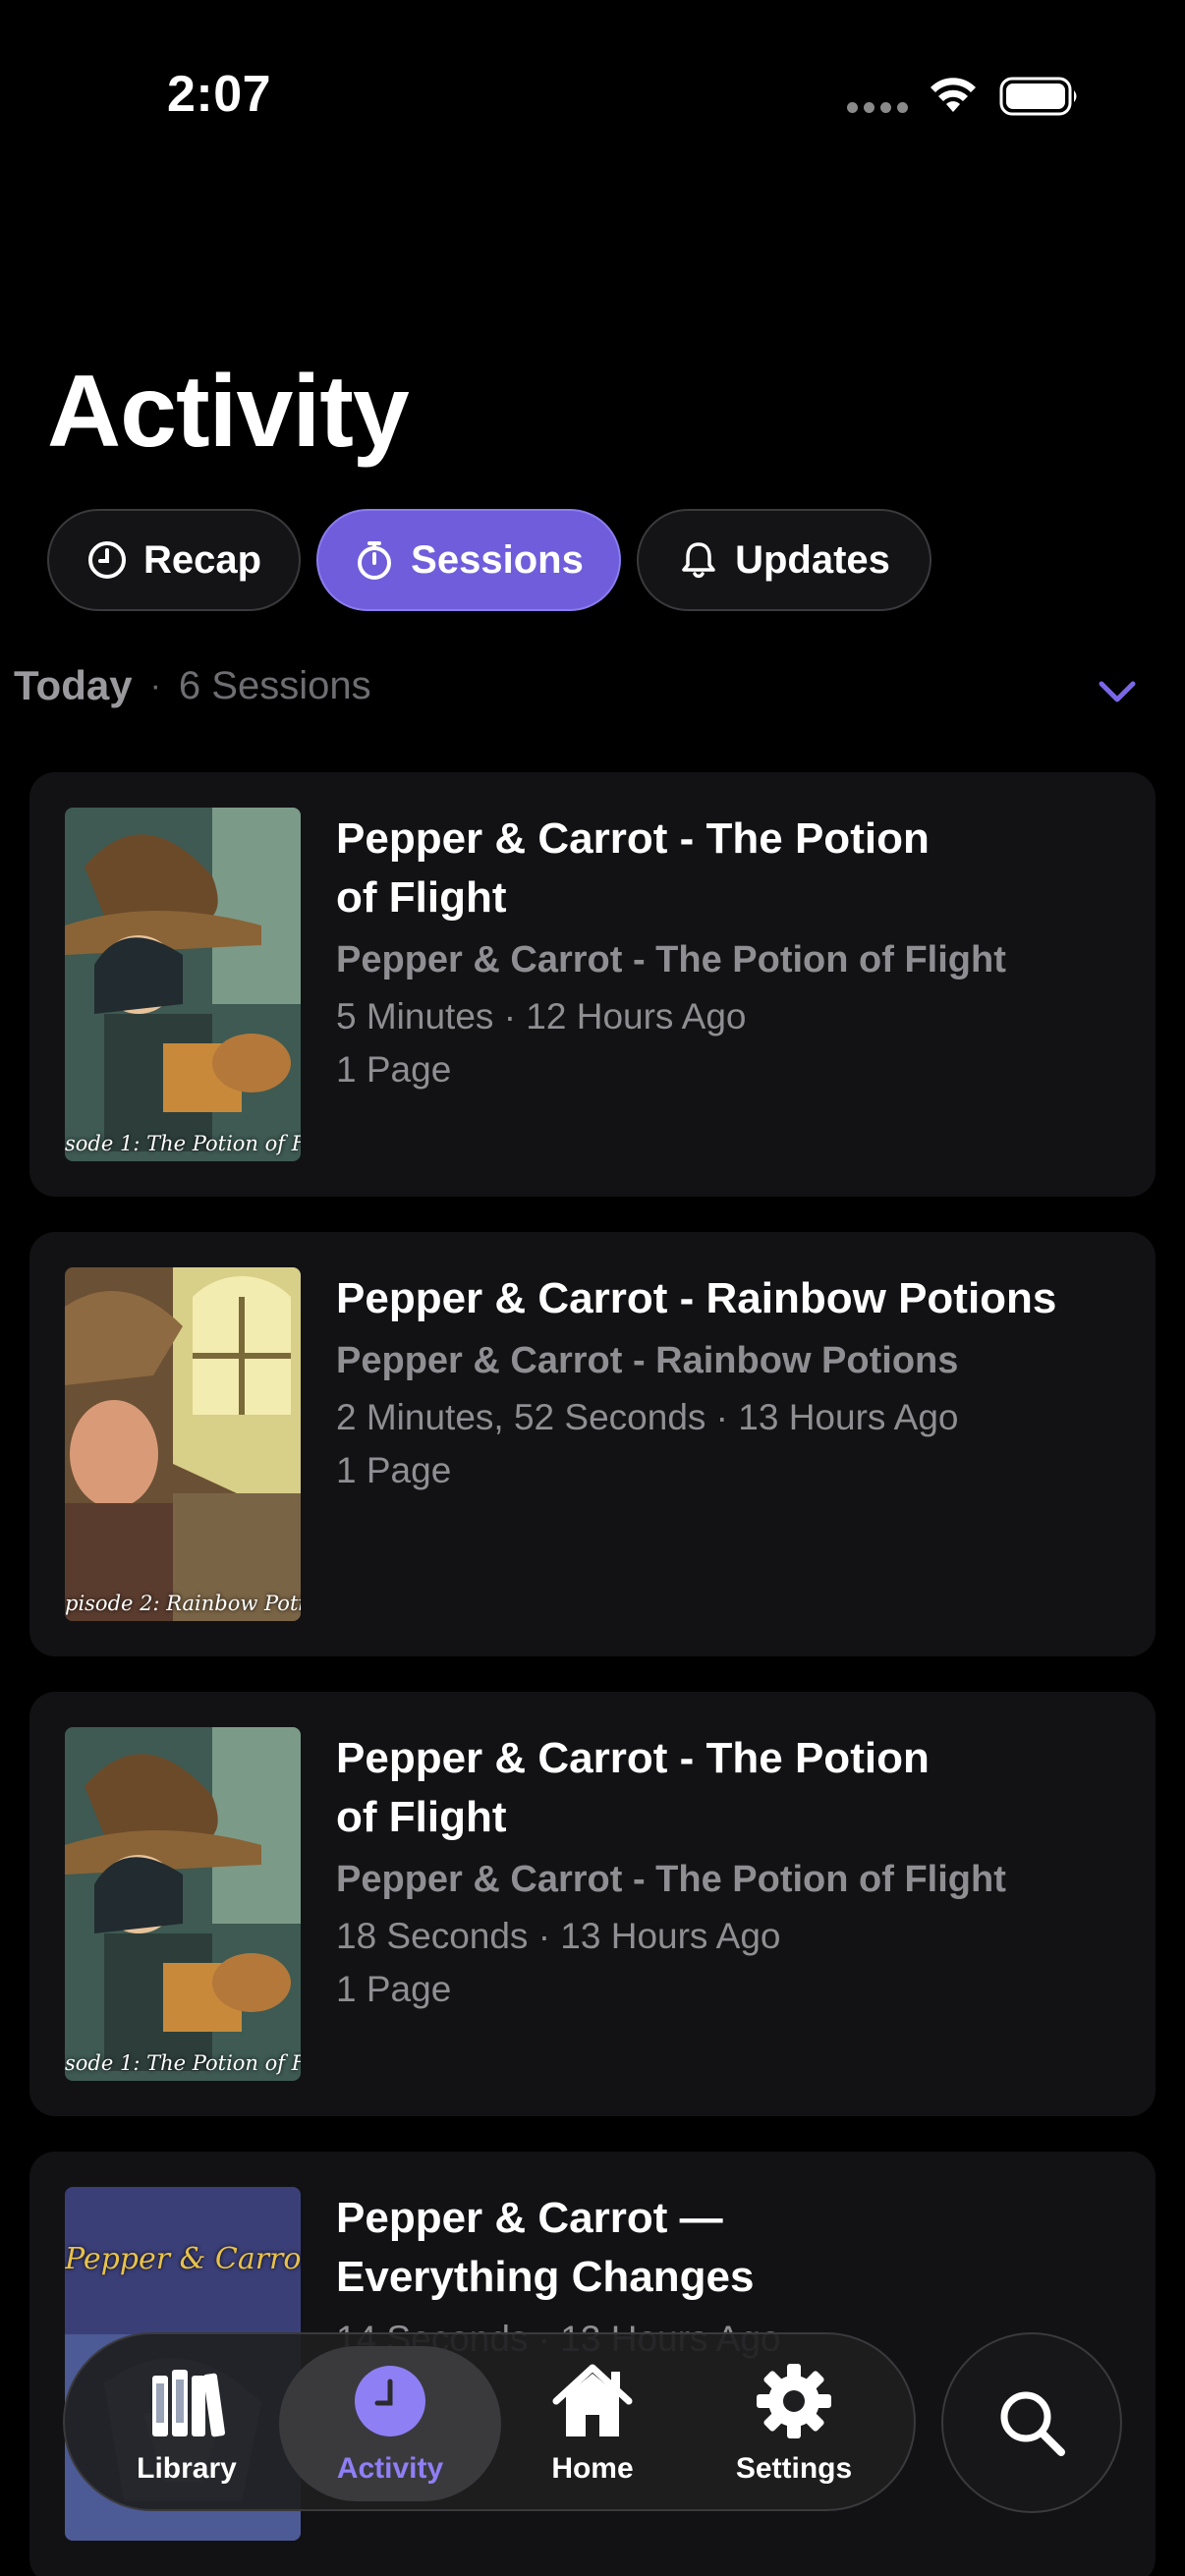  Describe the element at coordinates (1038, 96) in the screenshot. I see `battery-icon` at that location.